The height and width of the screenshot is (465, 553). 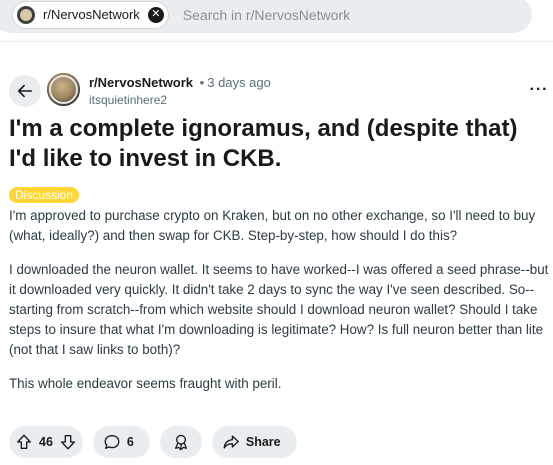 I want to click on share-button: Share, so click(x=254, y=442).